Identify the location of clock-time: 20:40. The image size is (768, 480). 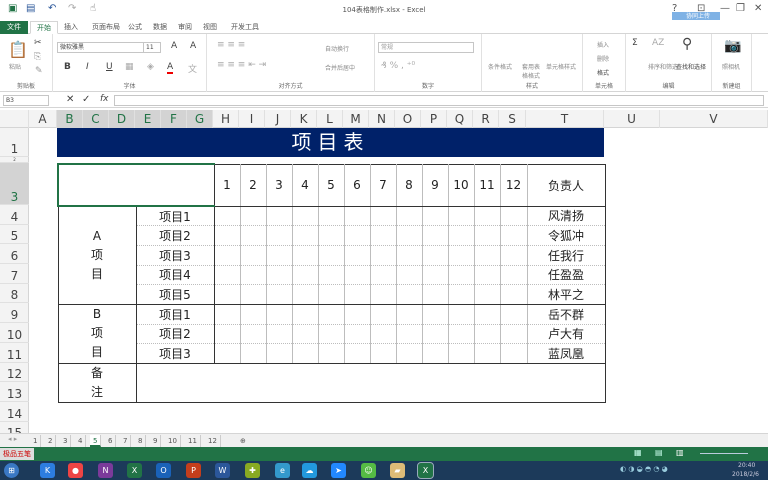
(746, 465).